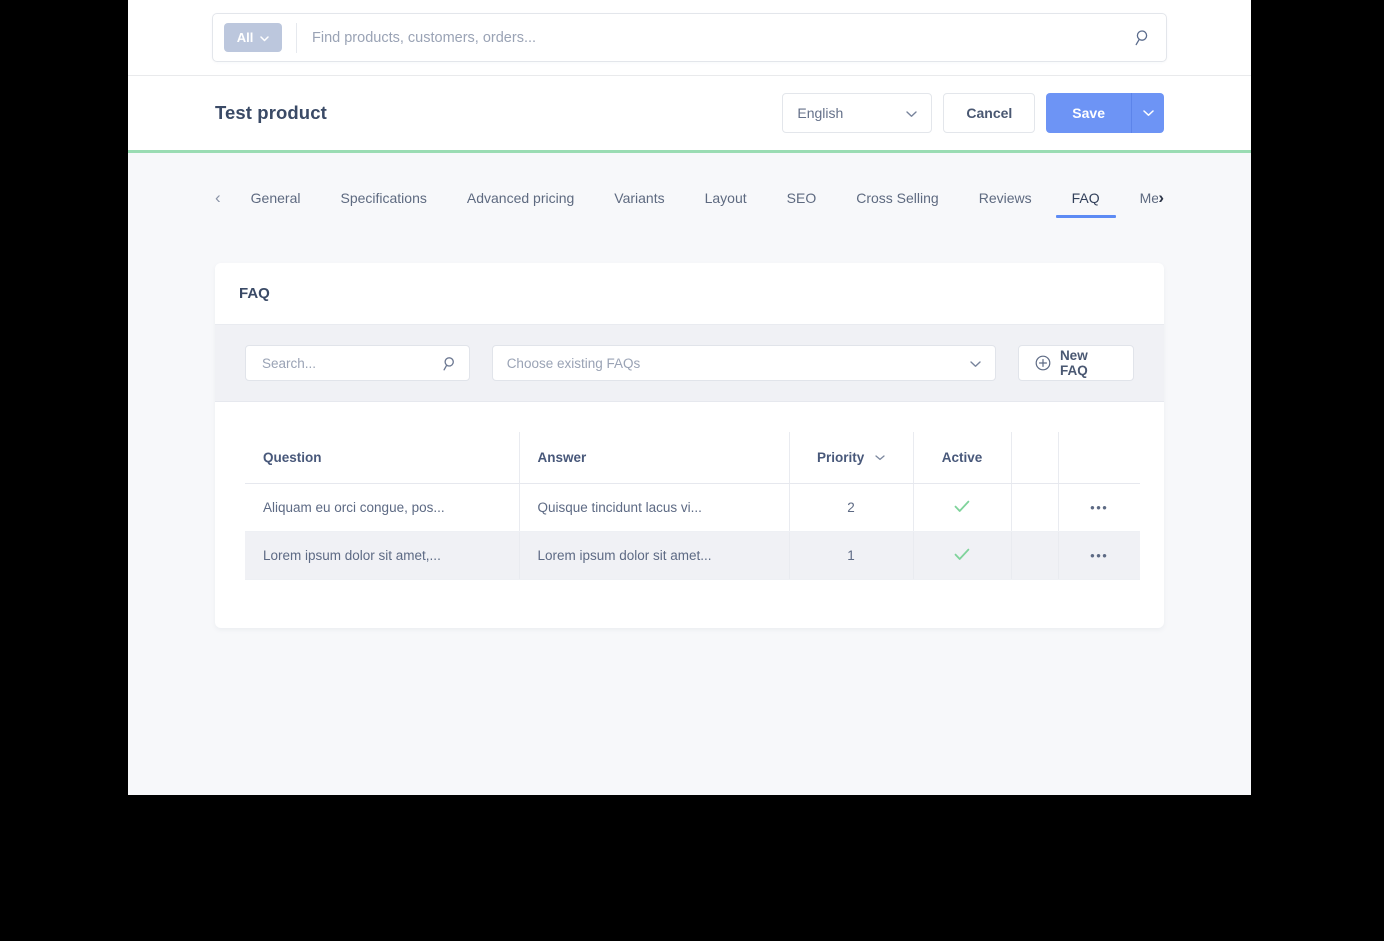 The image size is (1384, 941). Describe the element at coordinates (218, 203) in the screenshot. I see `chevron-left-icon: ‹` at that location.